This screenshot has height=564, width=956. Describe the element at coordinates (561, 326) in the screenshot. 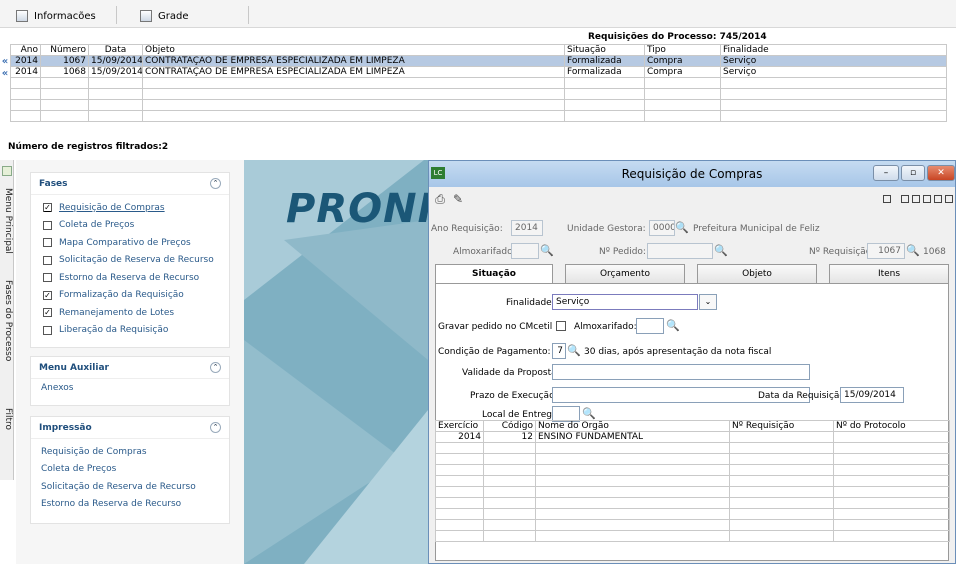

I see `gravar-pedido-checkbox` at that location.